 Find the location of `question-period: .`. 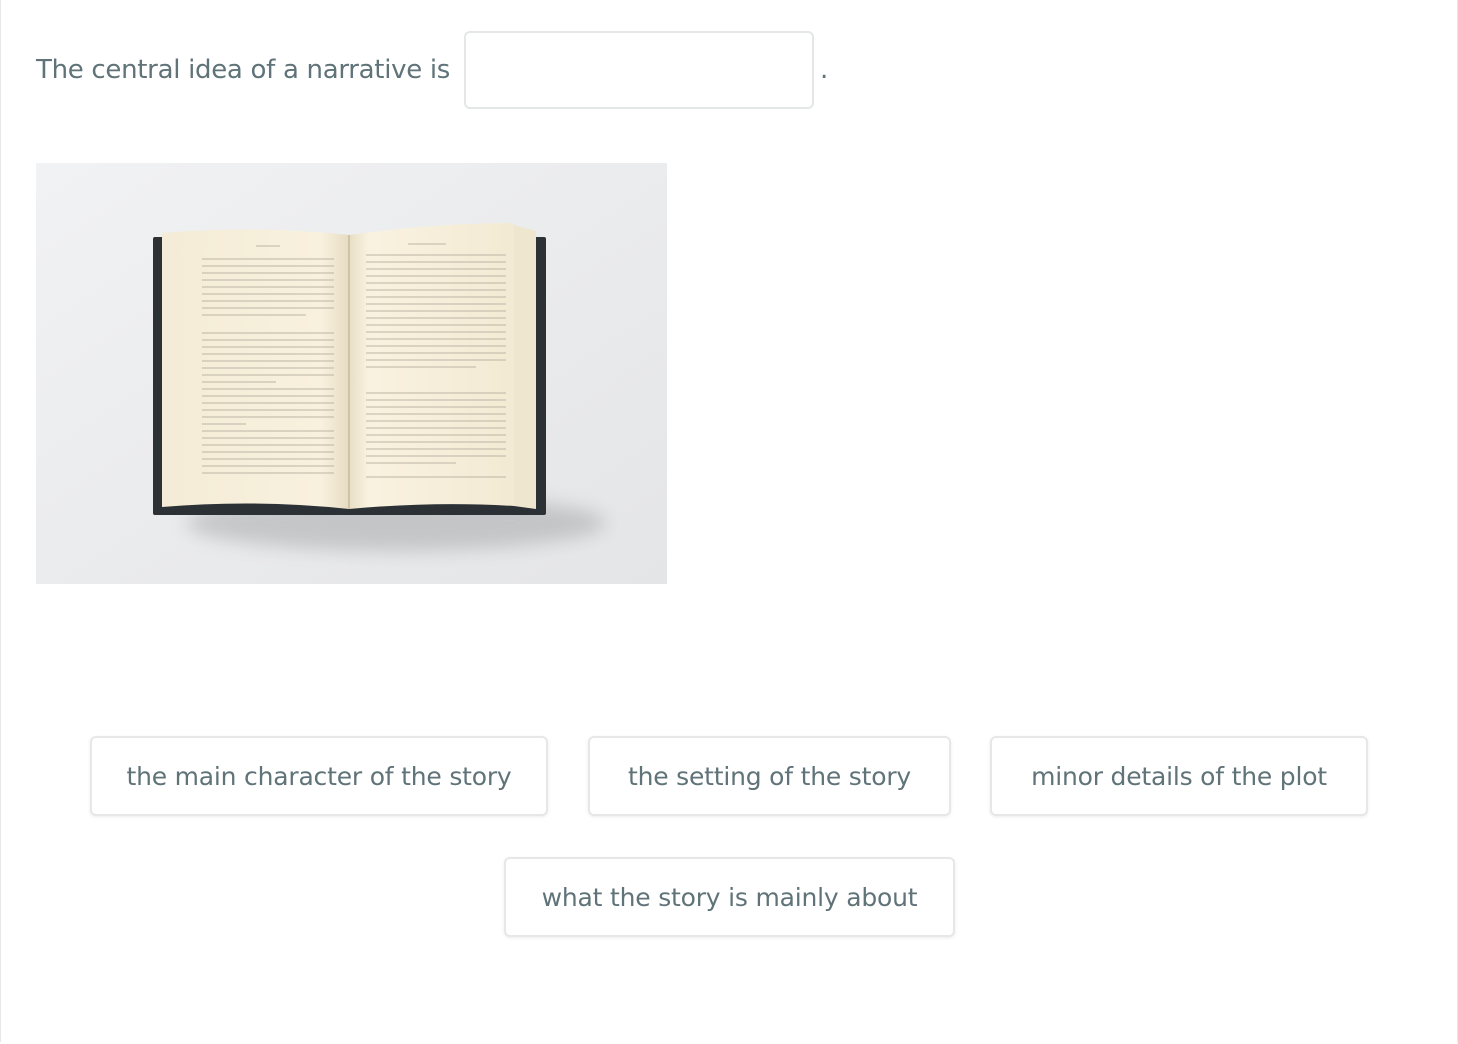

question-period: . is located at coordinates (824, 70).